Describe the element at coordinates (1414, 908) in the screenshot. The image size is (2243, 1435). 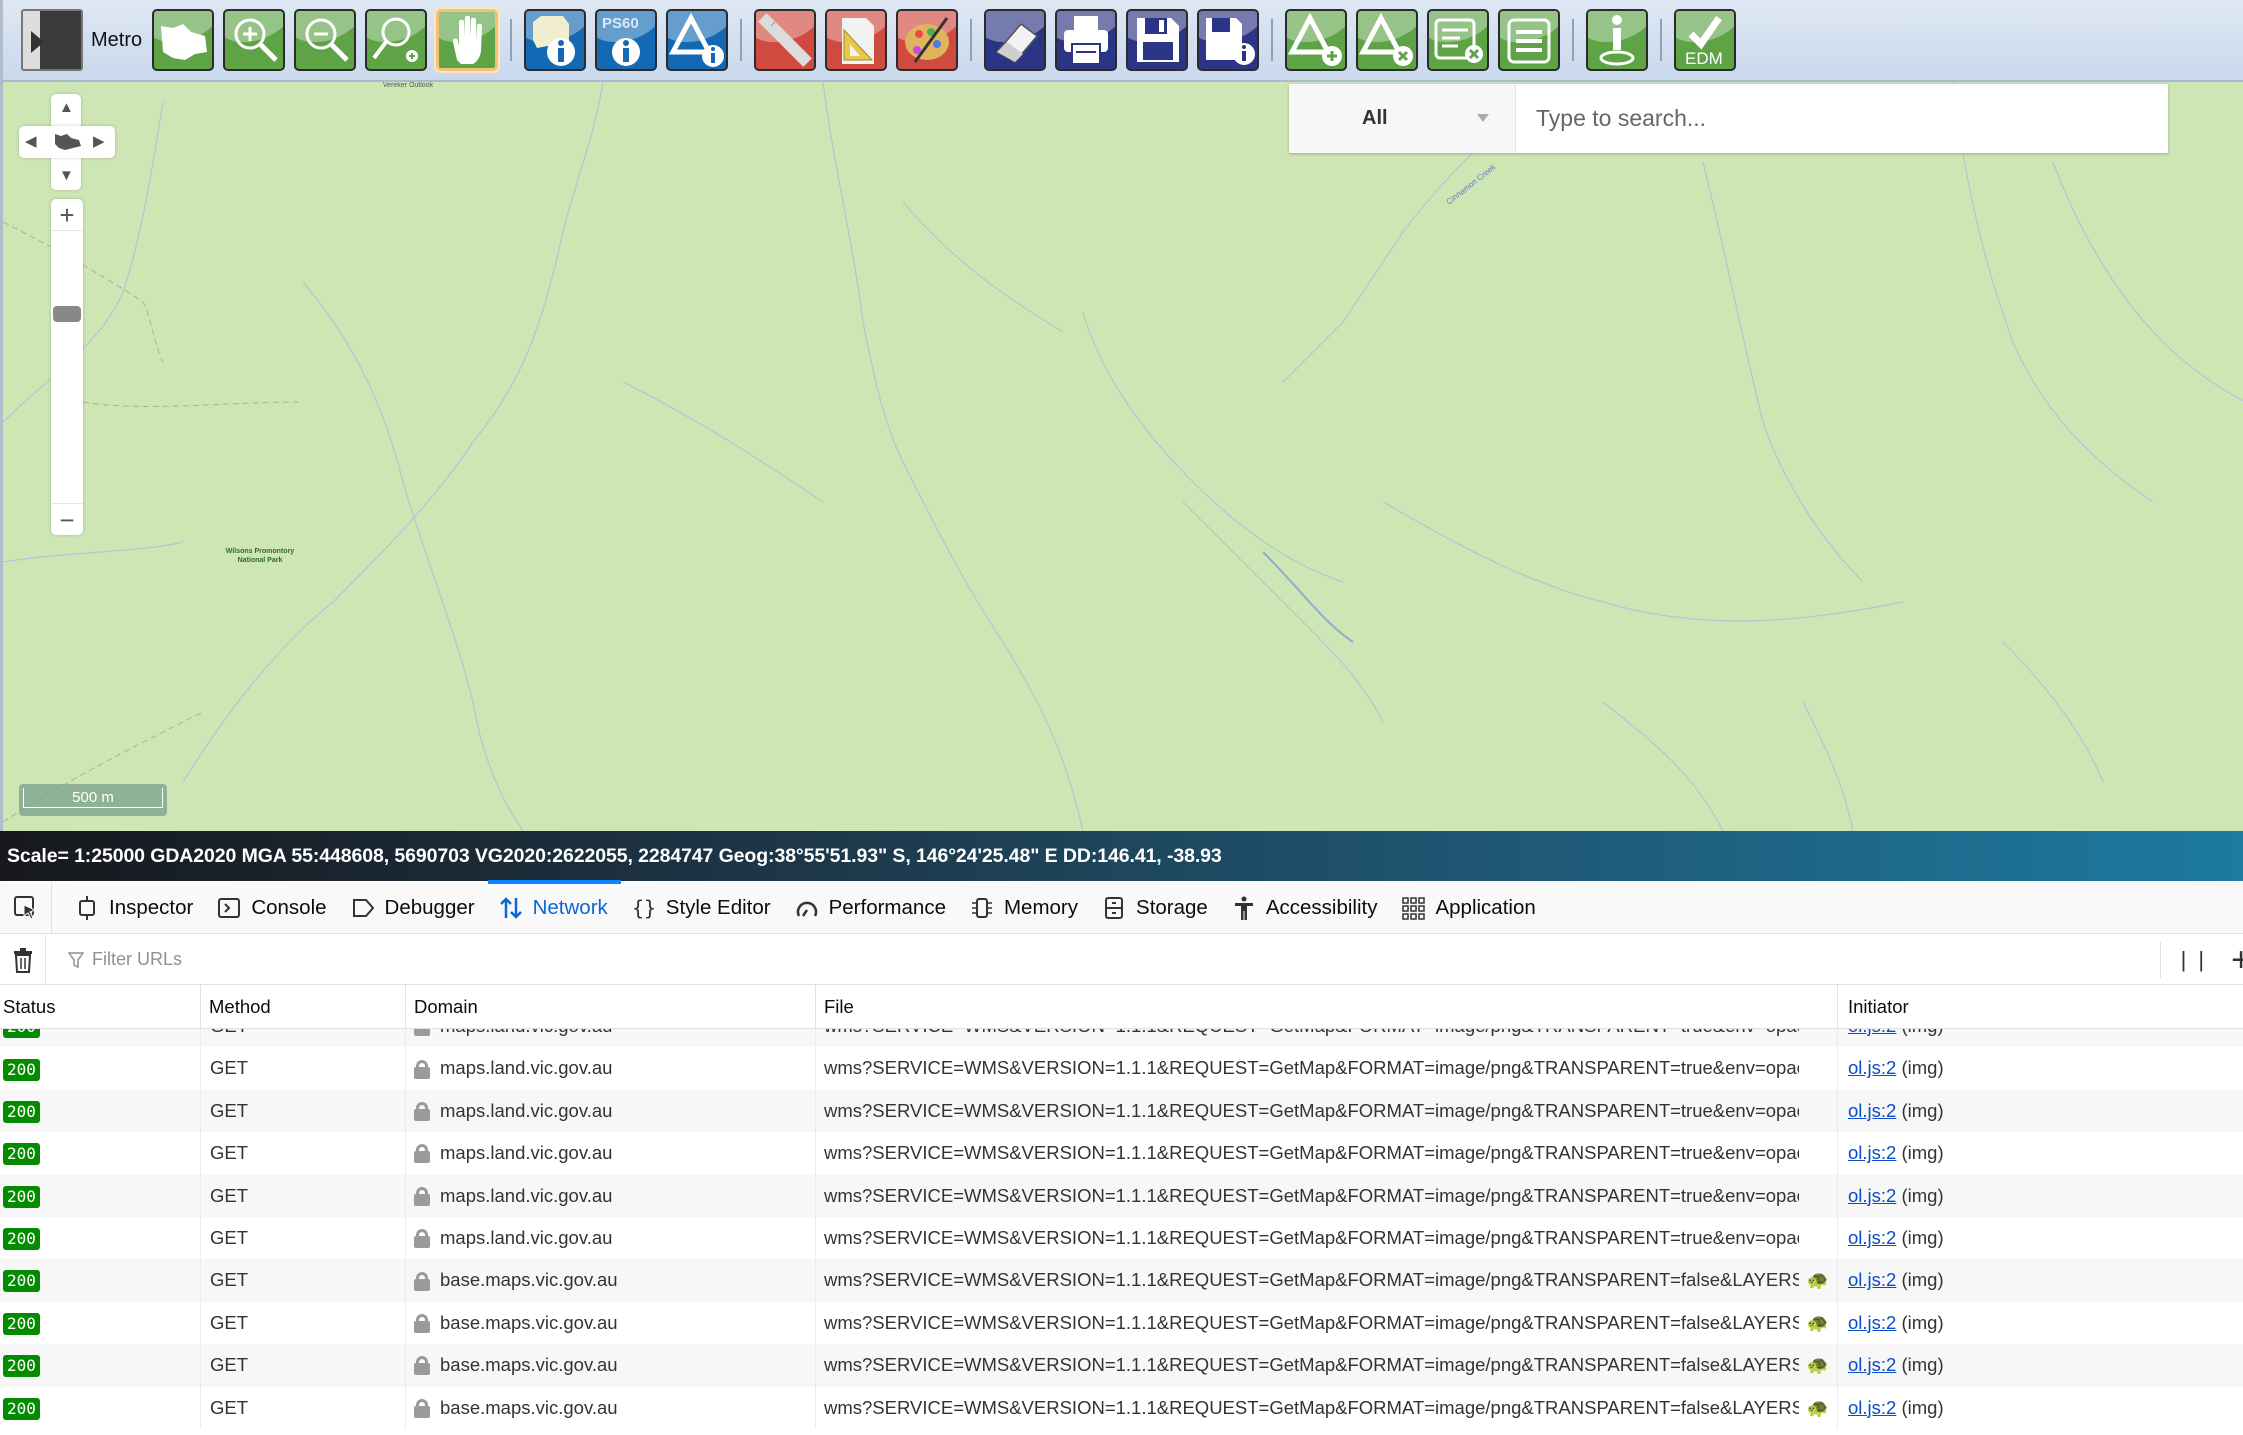
I see `application-icon` at that location.